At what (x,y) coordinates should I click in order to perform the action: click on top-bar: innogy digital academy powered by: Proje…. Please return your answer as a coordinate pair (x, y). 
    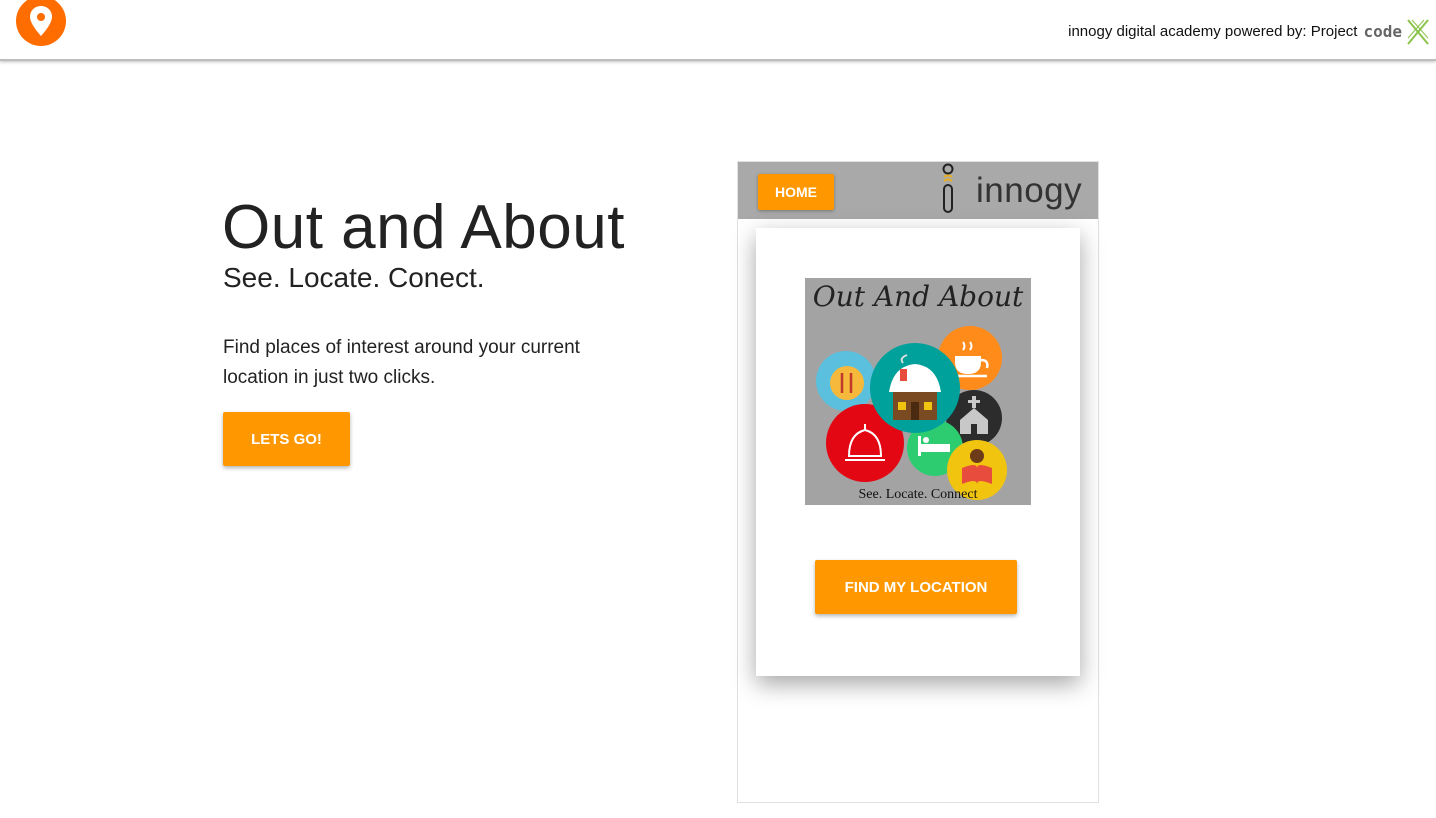
    Looking at the image, I should click on (718, 30).